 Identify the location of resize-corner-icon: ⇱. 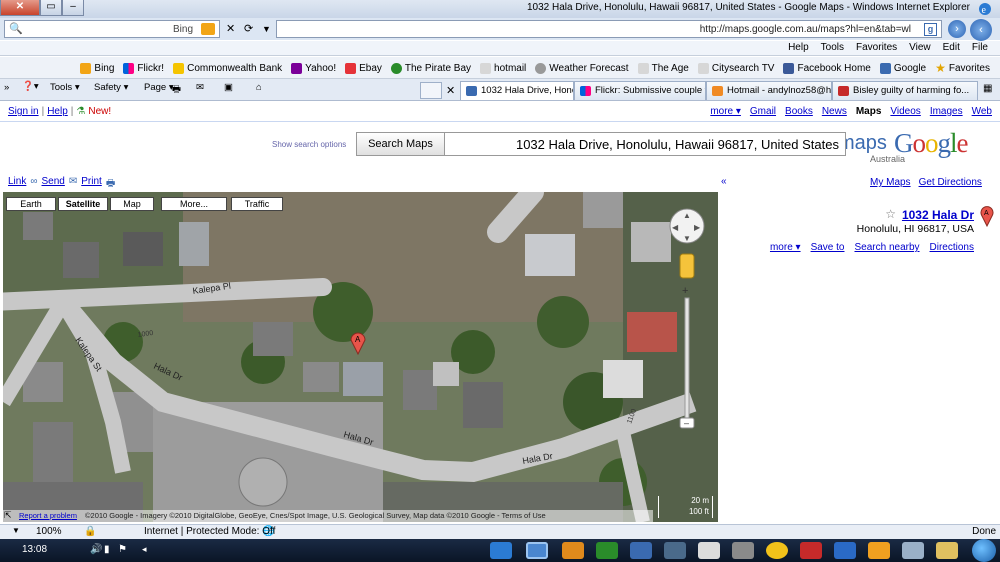
(8, 515).